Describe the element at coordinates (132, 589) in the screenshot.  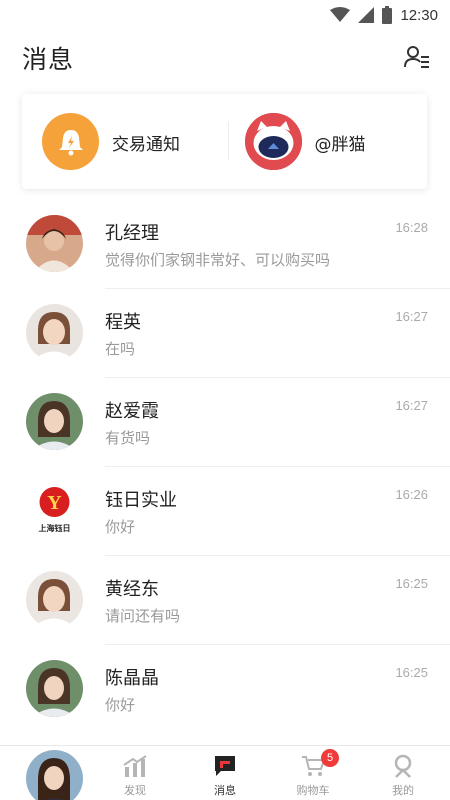
I see `contact-name: 黄经东` at that location.